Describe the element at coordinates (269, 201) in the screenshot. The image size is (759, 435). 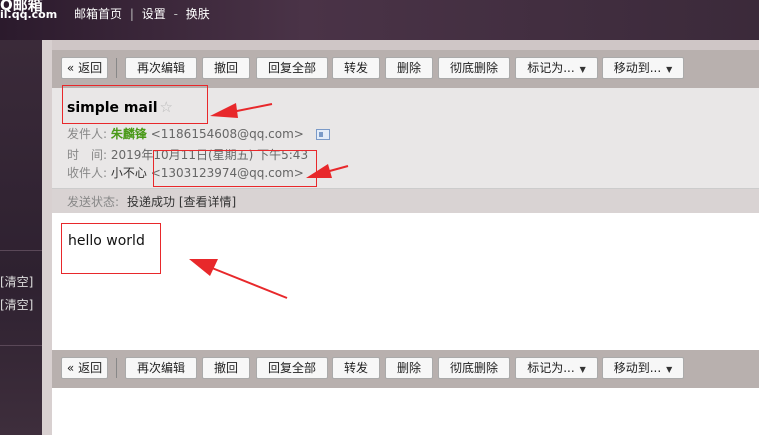
I see `annotation-arrows` at that location.